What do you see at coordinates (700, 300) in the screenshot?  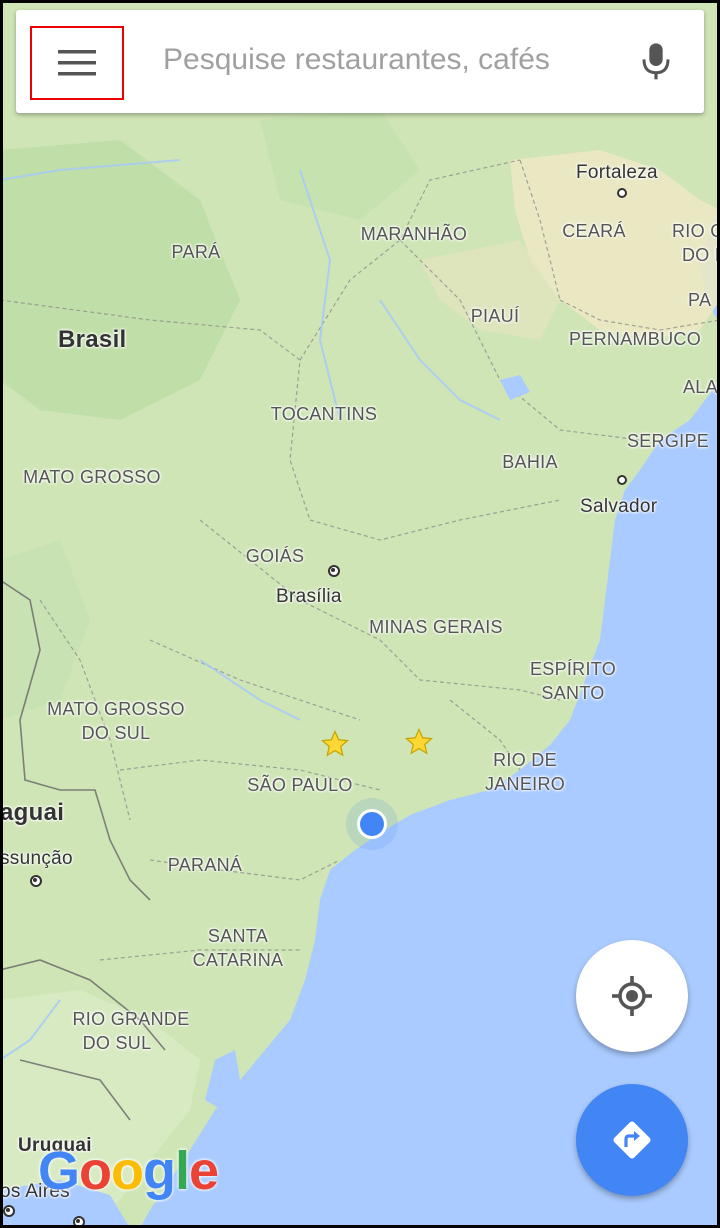 I see `state-label-paraiba: PA` at bounding box center [700, 300].